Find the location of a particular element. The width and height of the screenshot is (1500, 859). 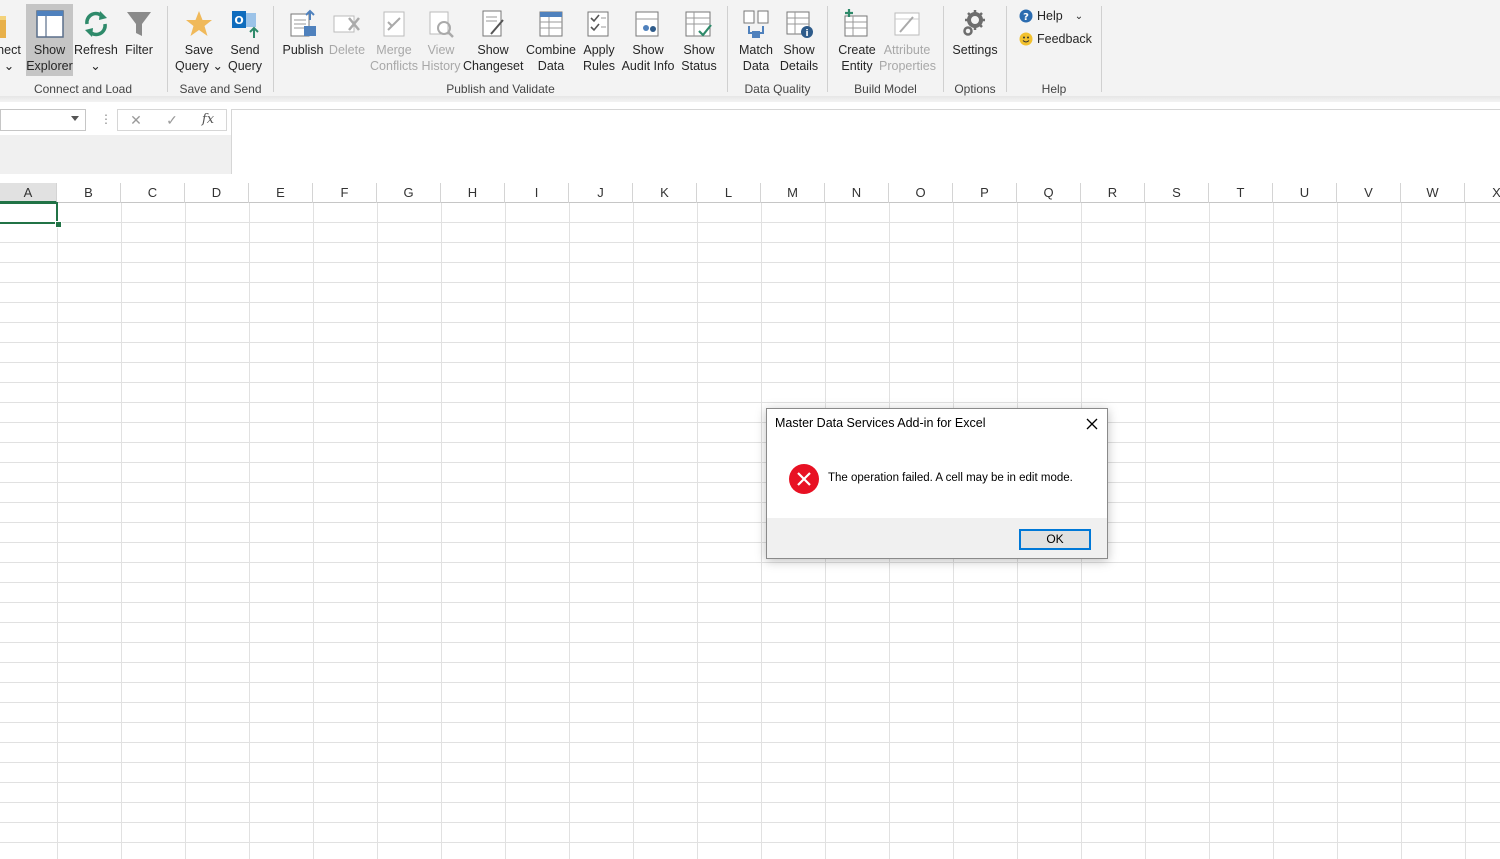

match-data-icon is located at coordinates (756, 24).